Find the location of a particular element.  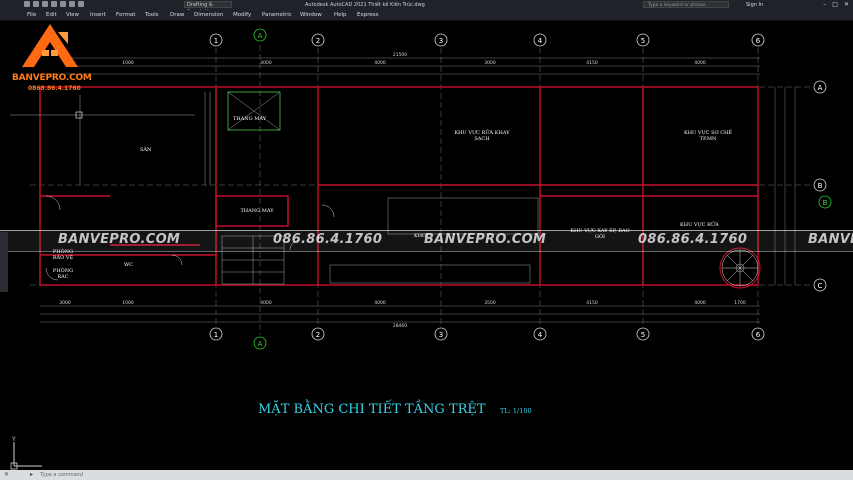

quick-access-toolbar is located at coordinates (54, 4).